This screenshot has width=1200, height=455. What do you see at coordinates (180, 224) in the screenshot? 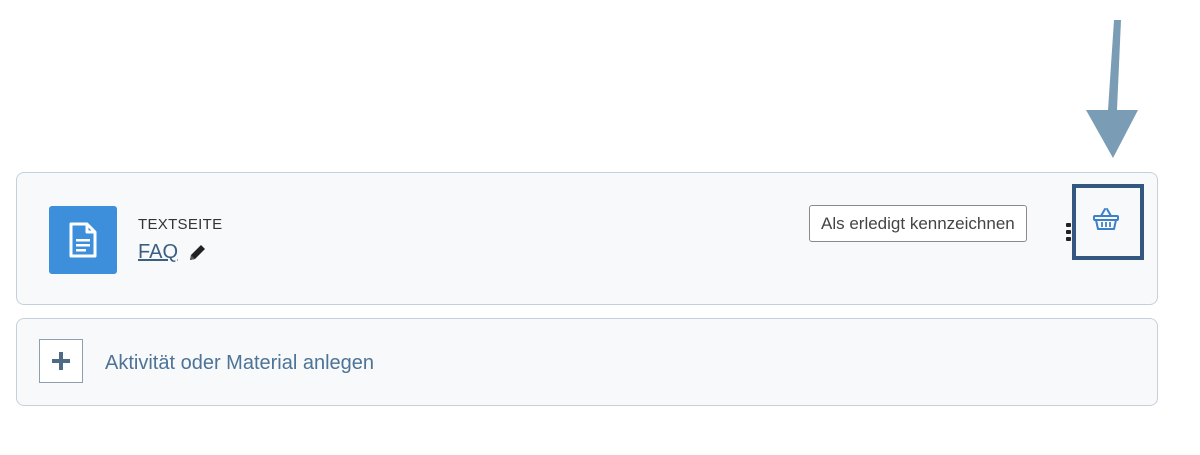
I see `activity-type-label: TEXTSEITE` at bounding box center [180, 224].